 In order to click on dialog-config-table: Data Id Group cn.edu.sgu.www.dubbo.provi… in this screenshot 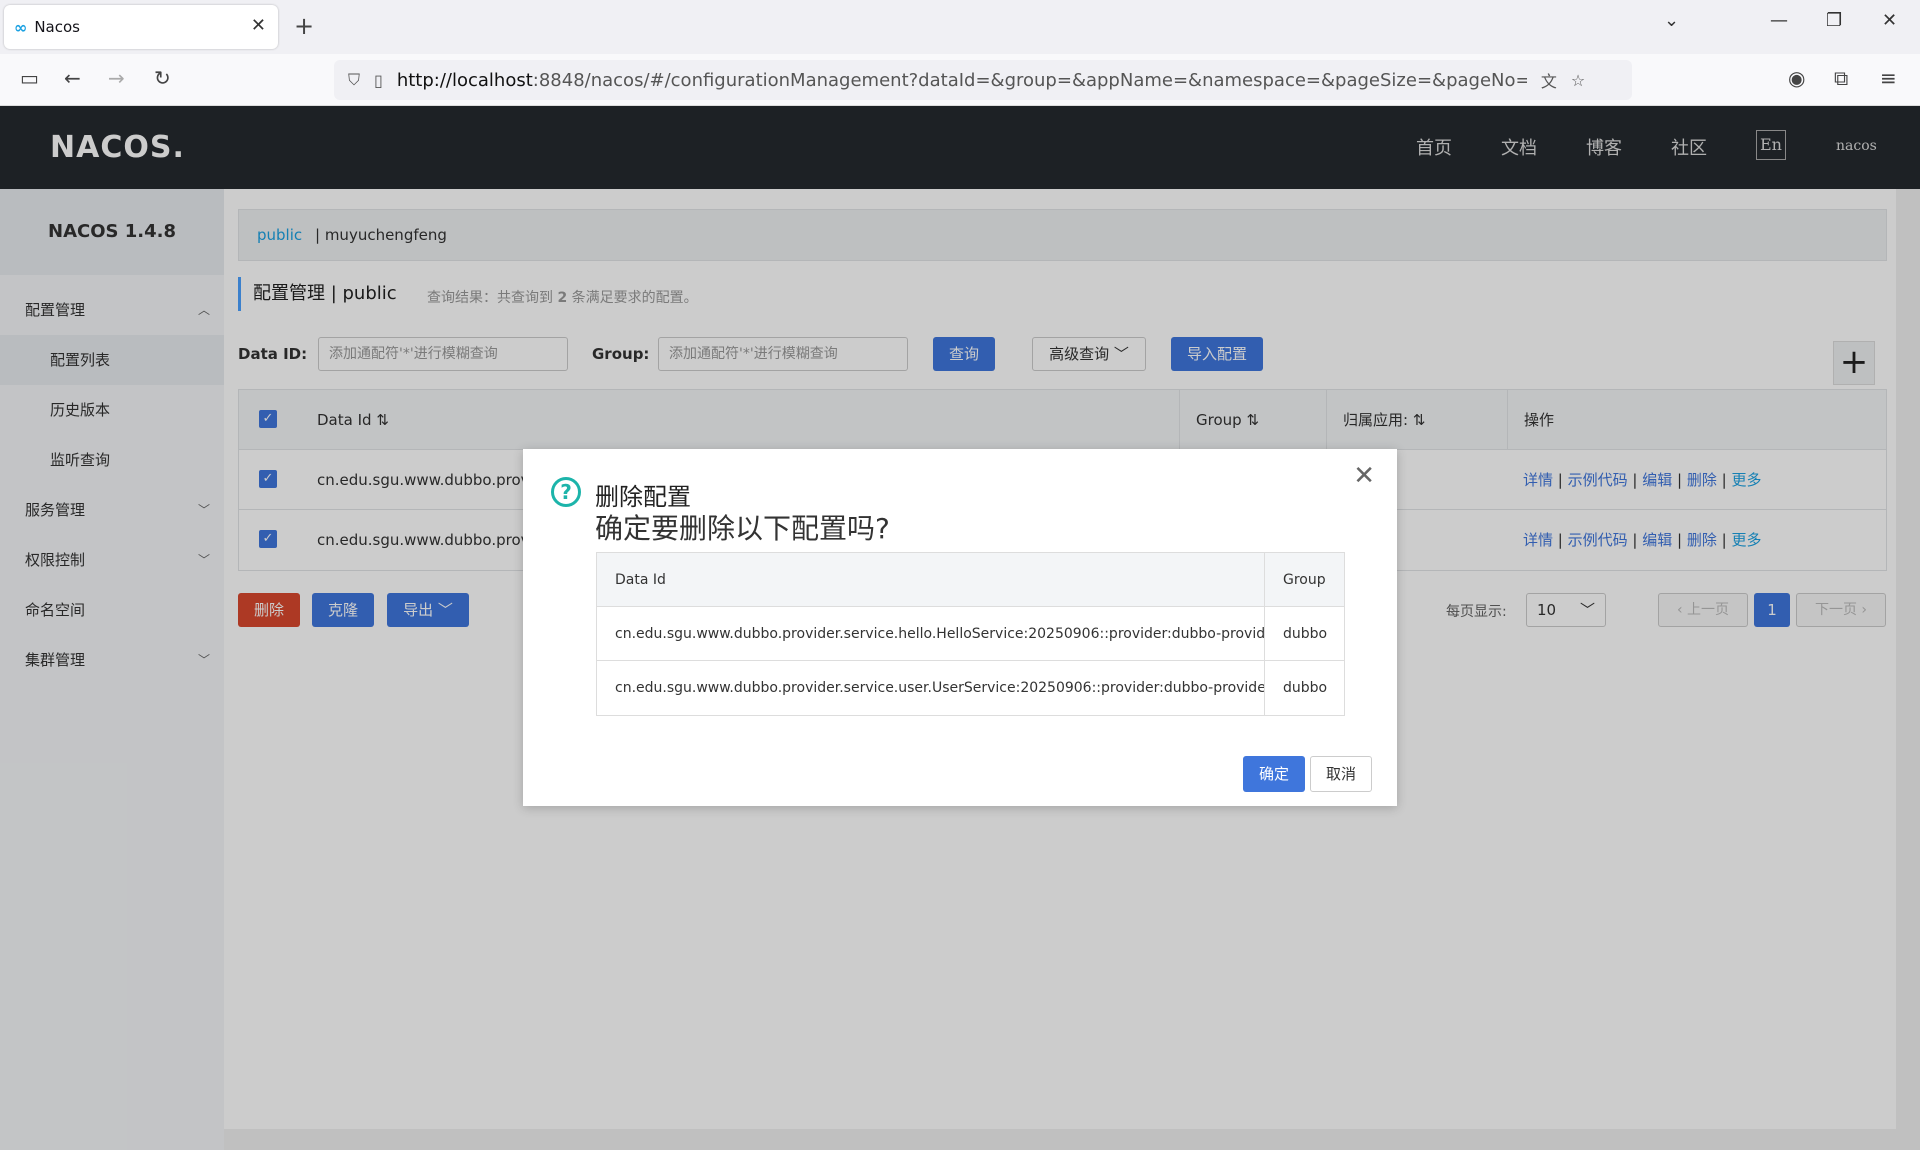, I will do `click(970, 634)`.